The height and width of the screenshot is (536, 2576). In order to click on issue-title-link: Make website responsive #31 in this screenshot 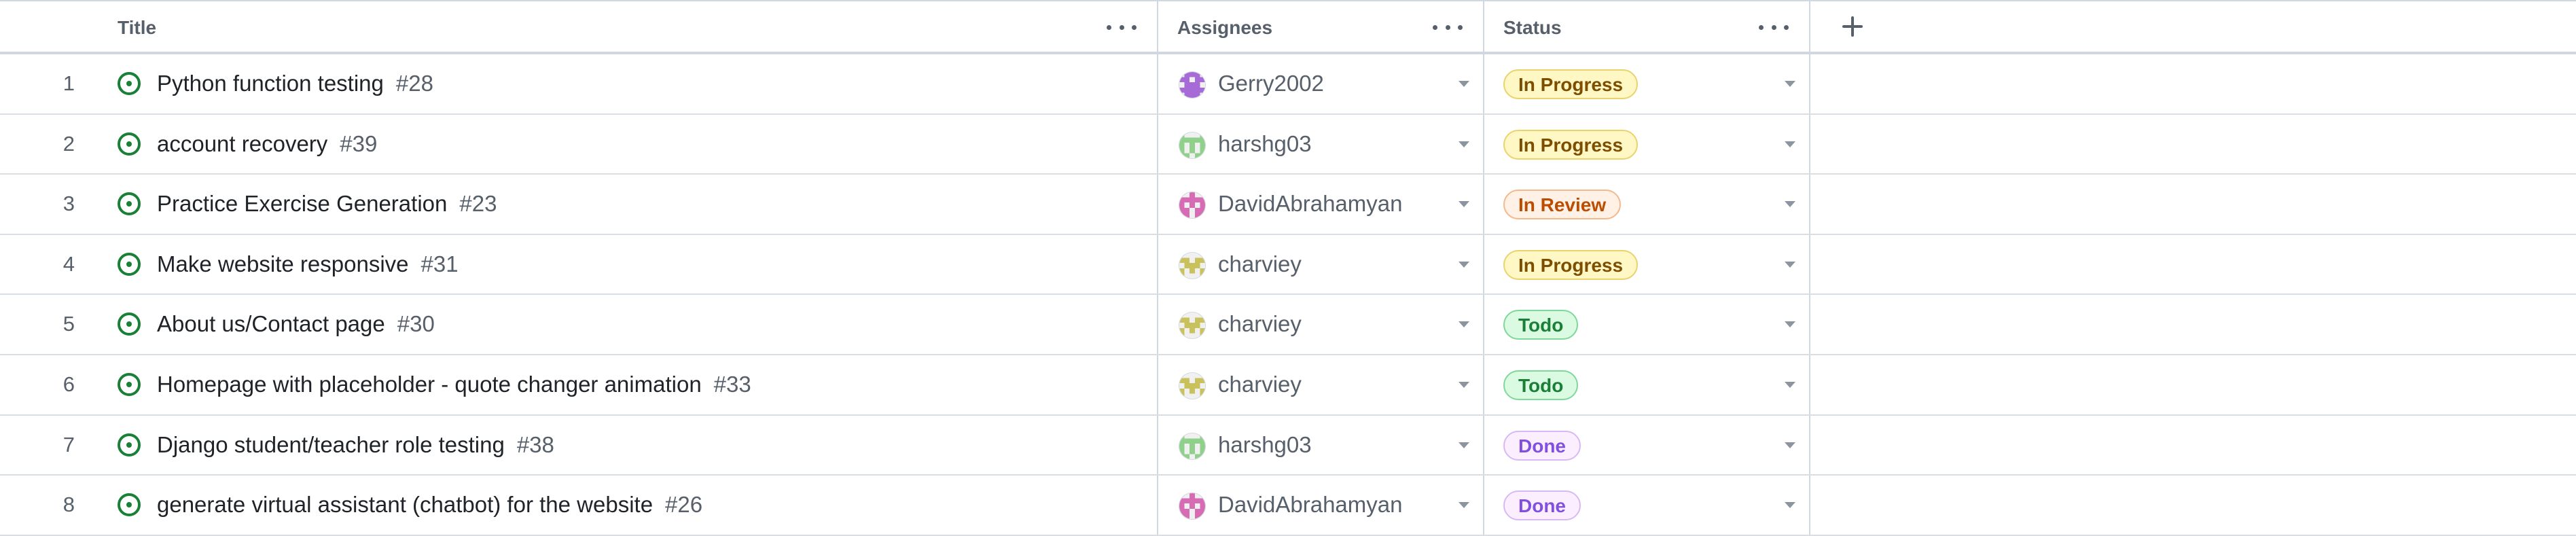, I will do `click(308, 264)`.